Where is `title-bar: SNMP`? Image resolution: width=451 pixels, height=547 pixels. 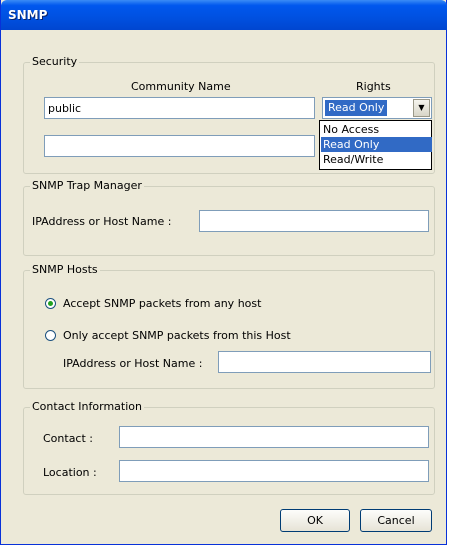
title-bar: SNMP is located at coordinates (224, 15).